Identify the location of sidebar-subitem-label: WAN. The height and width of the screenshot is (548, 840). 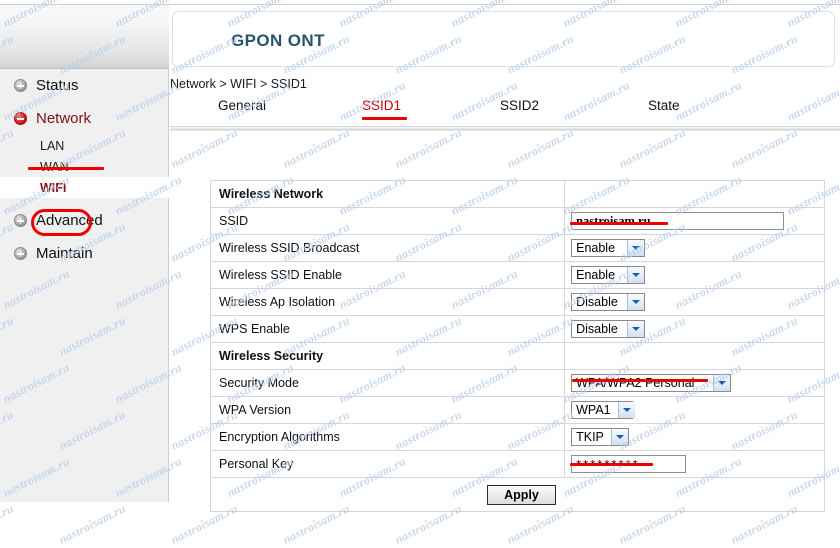
(54, 166).